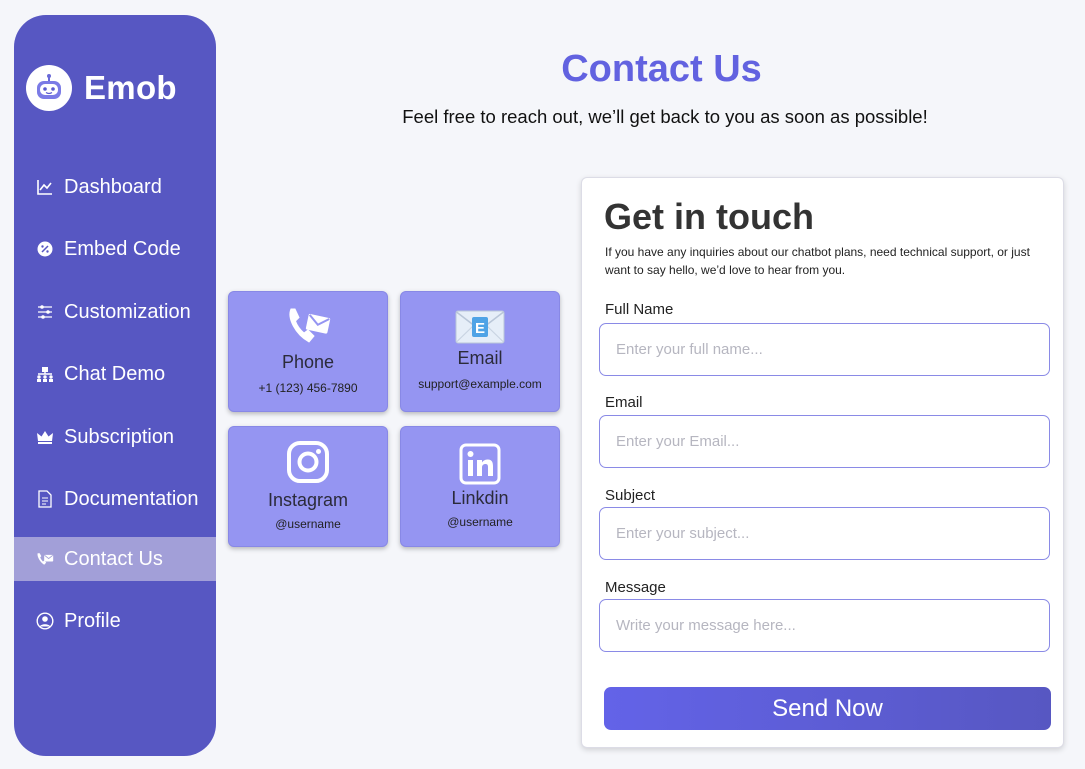 The height and width of the screenshot is (769, 1085). I want to click on sidebar-item-documentation: Documentation, so click(115, 499).